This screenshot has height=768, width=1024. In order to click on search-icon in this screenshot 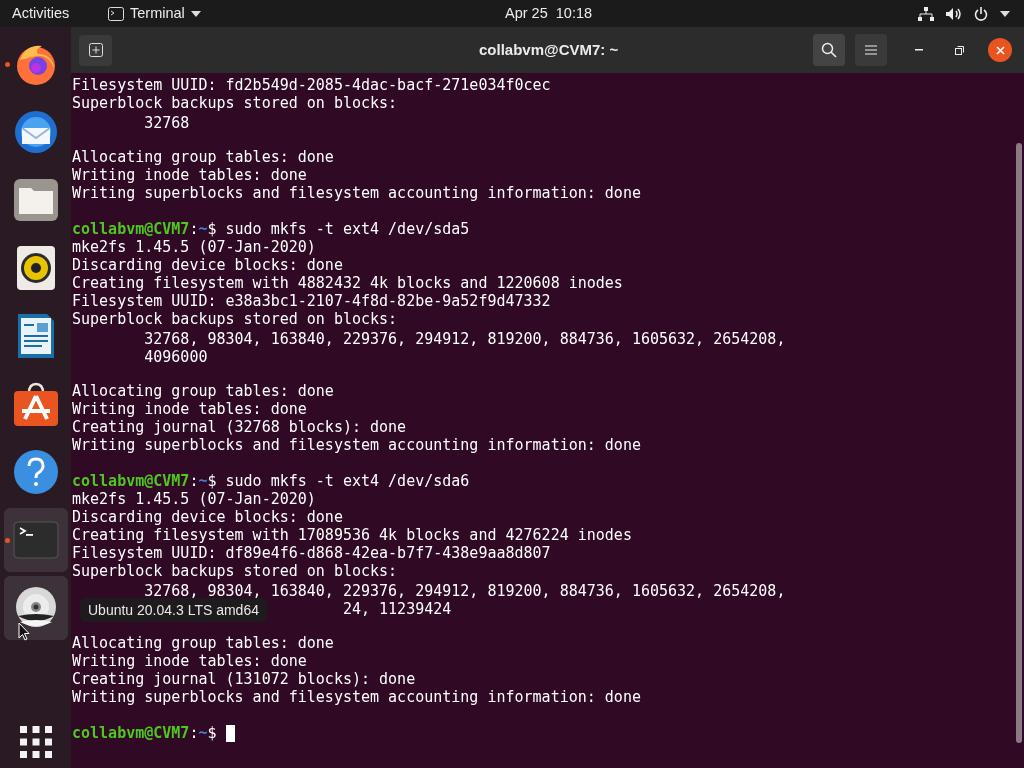, I will do `click(829, 50)`.